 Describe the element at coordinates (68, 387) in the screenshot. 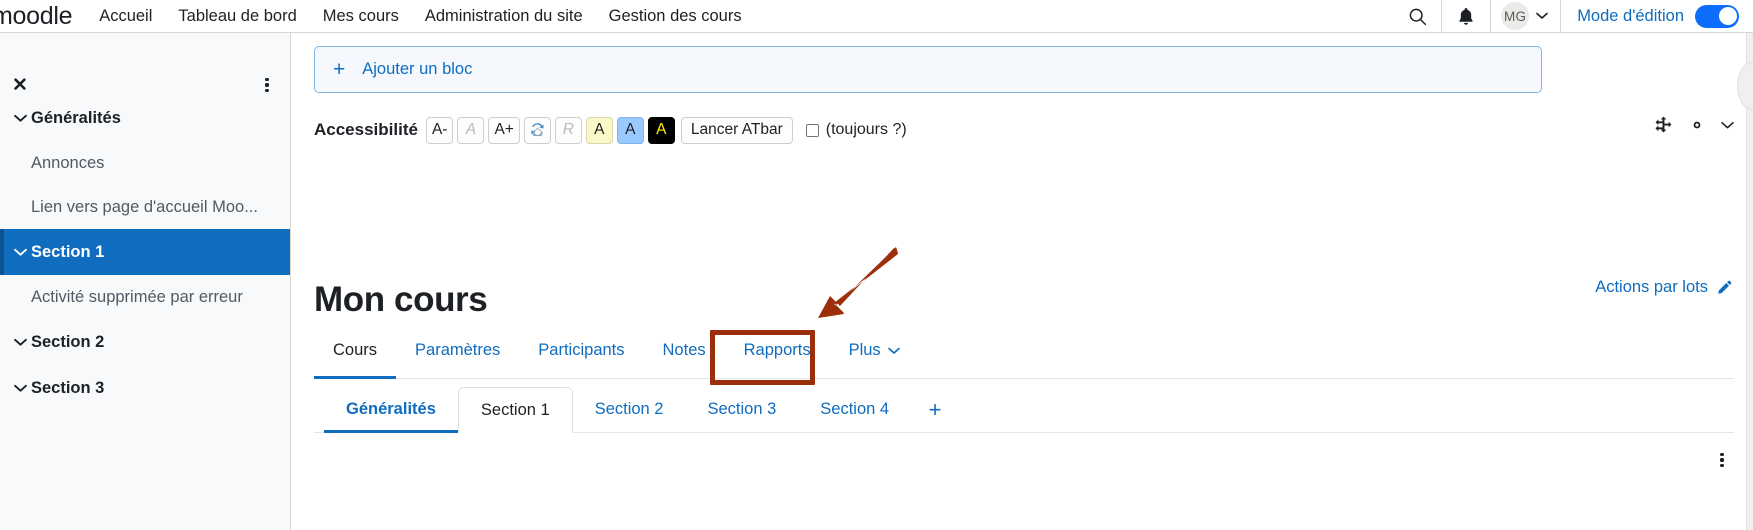

I see `sidebar-section-label: Section 3` at that location.